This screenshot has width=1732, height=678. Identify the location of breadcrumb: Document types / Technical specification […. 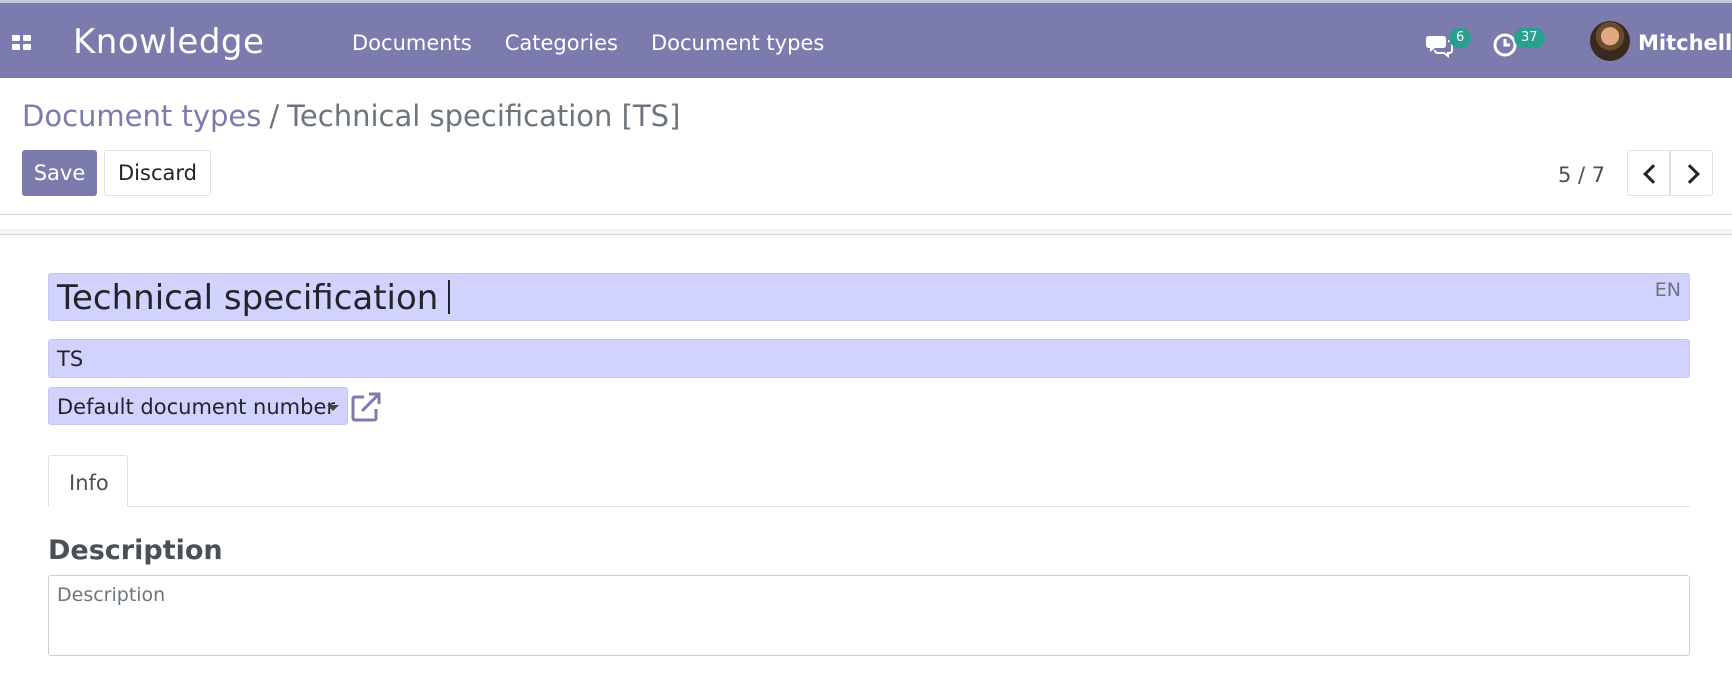
(351, 116).